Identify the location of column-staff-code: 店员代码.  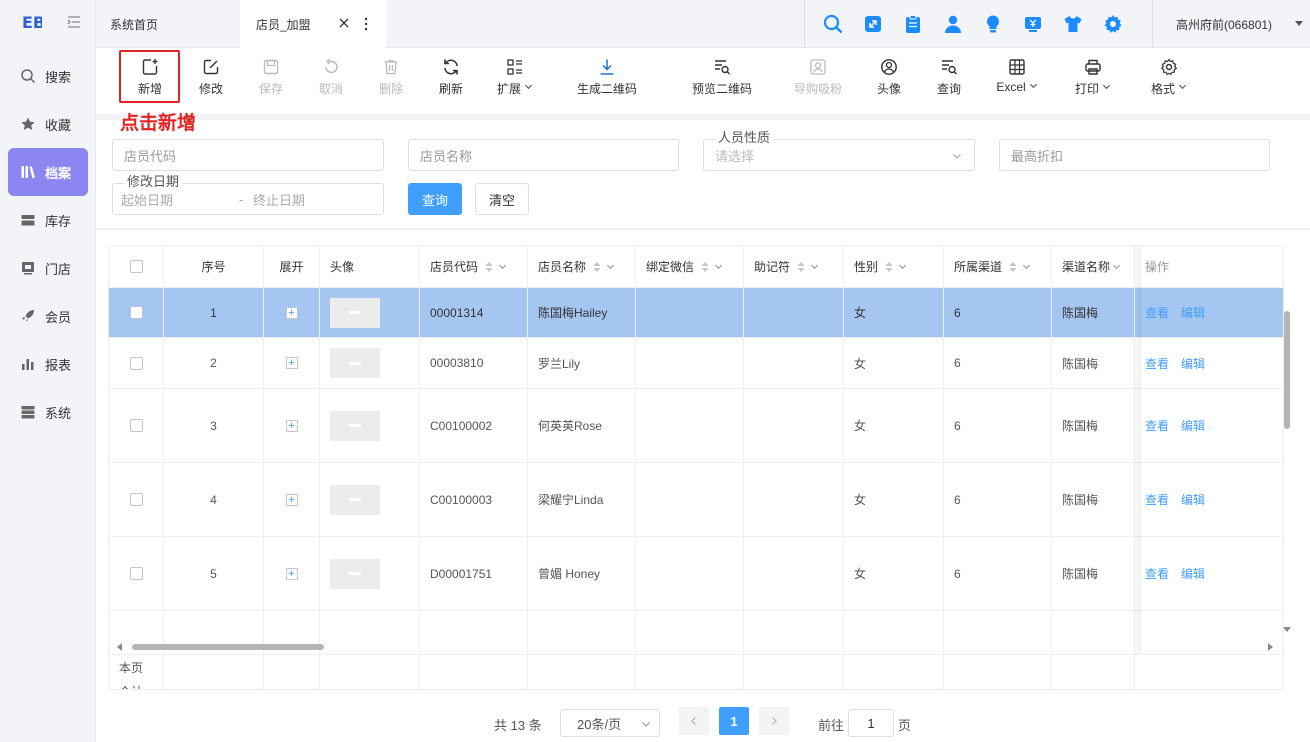
(474, 266).